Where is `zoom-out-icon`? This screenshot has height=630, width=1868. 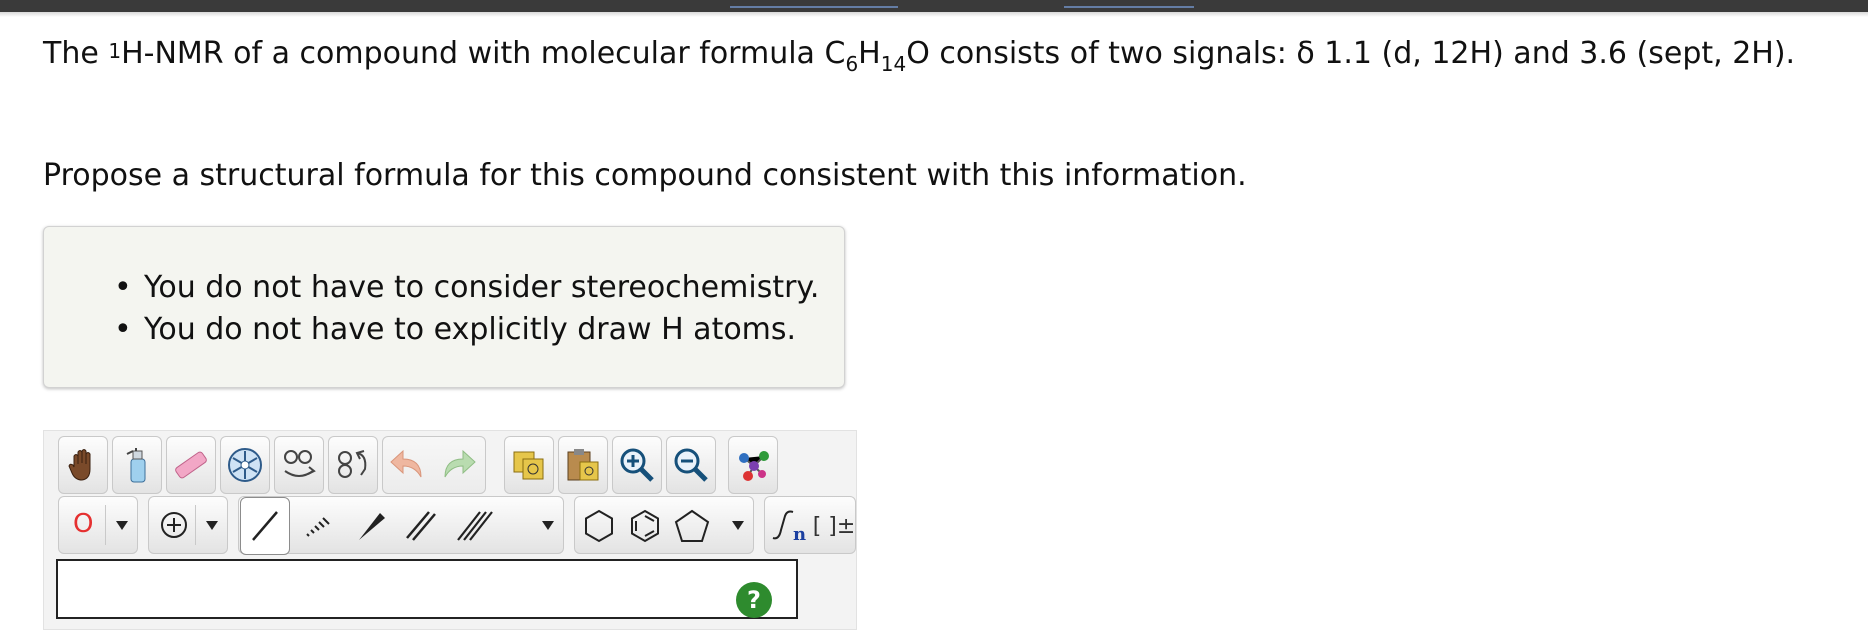
zoom-out-icon is located at coordinates (691, 465).